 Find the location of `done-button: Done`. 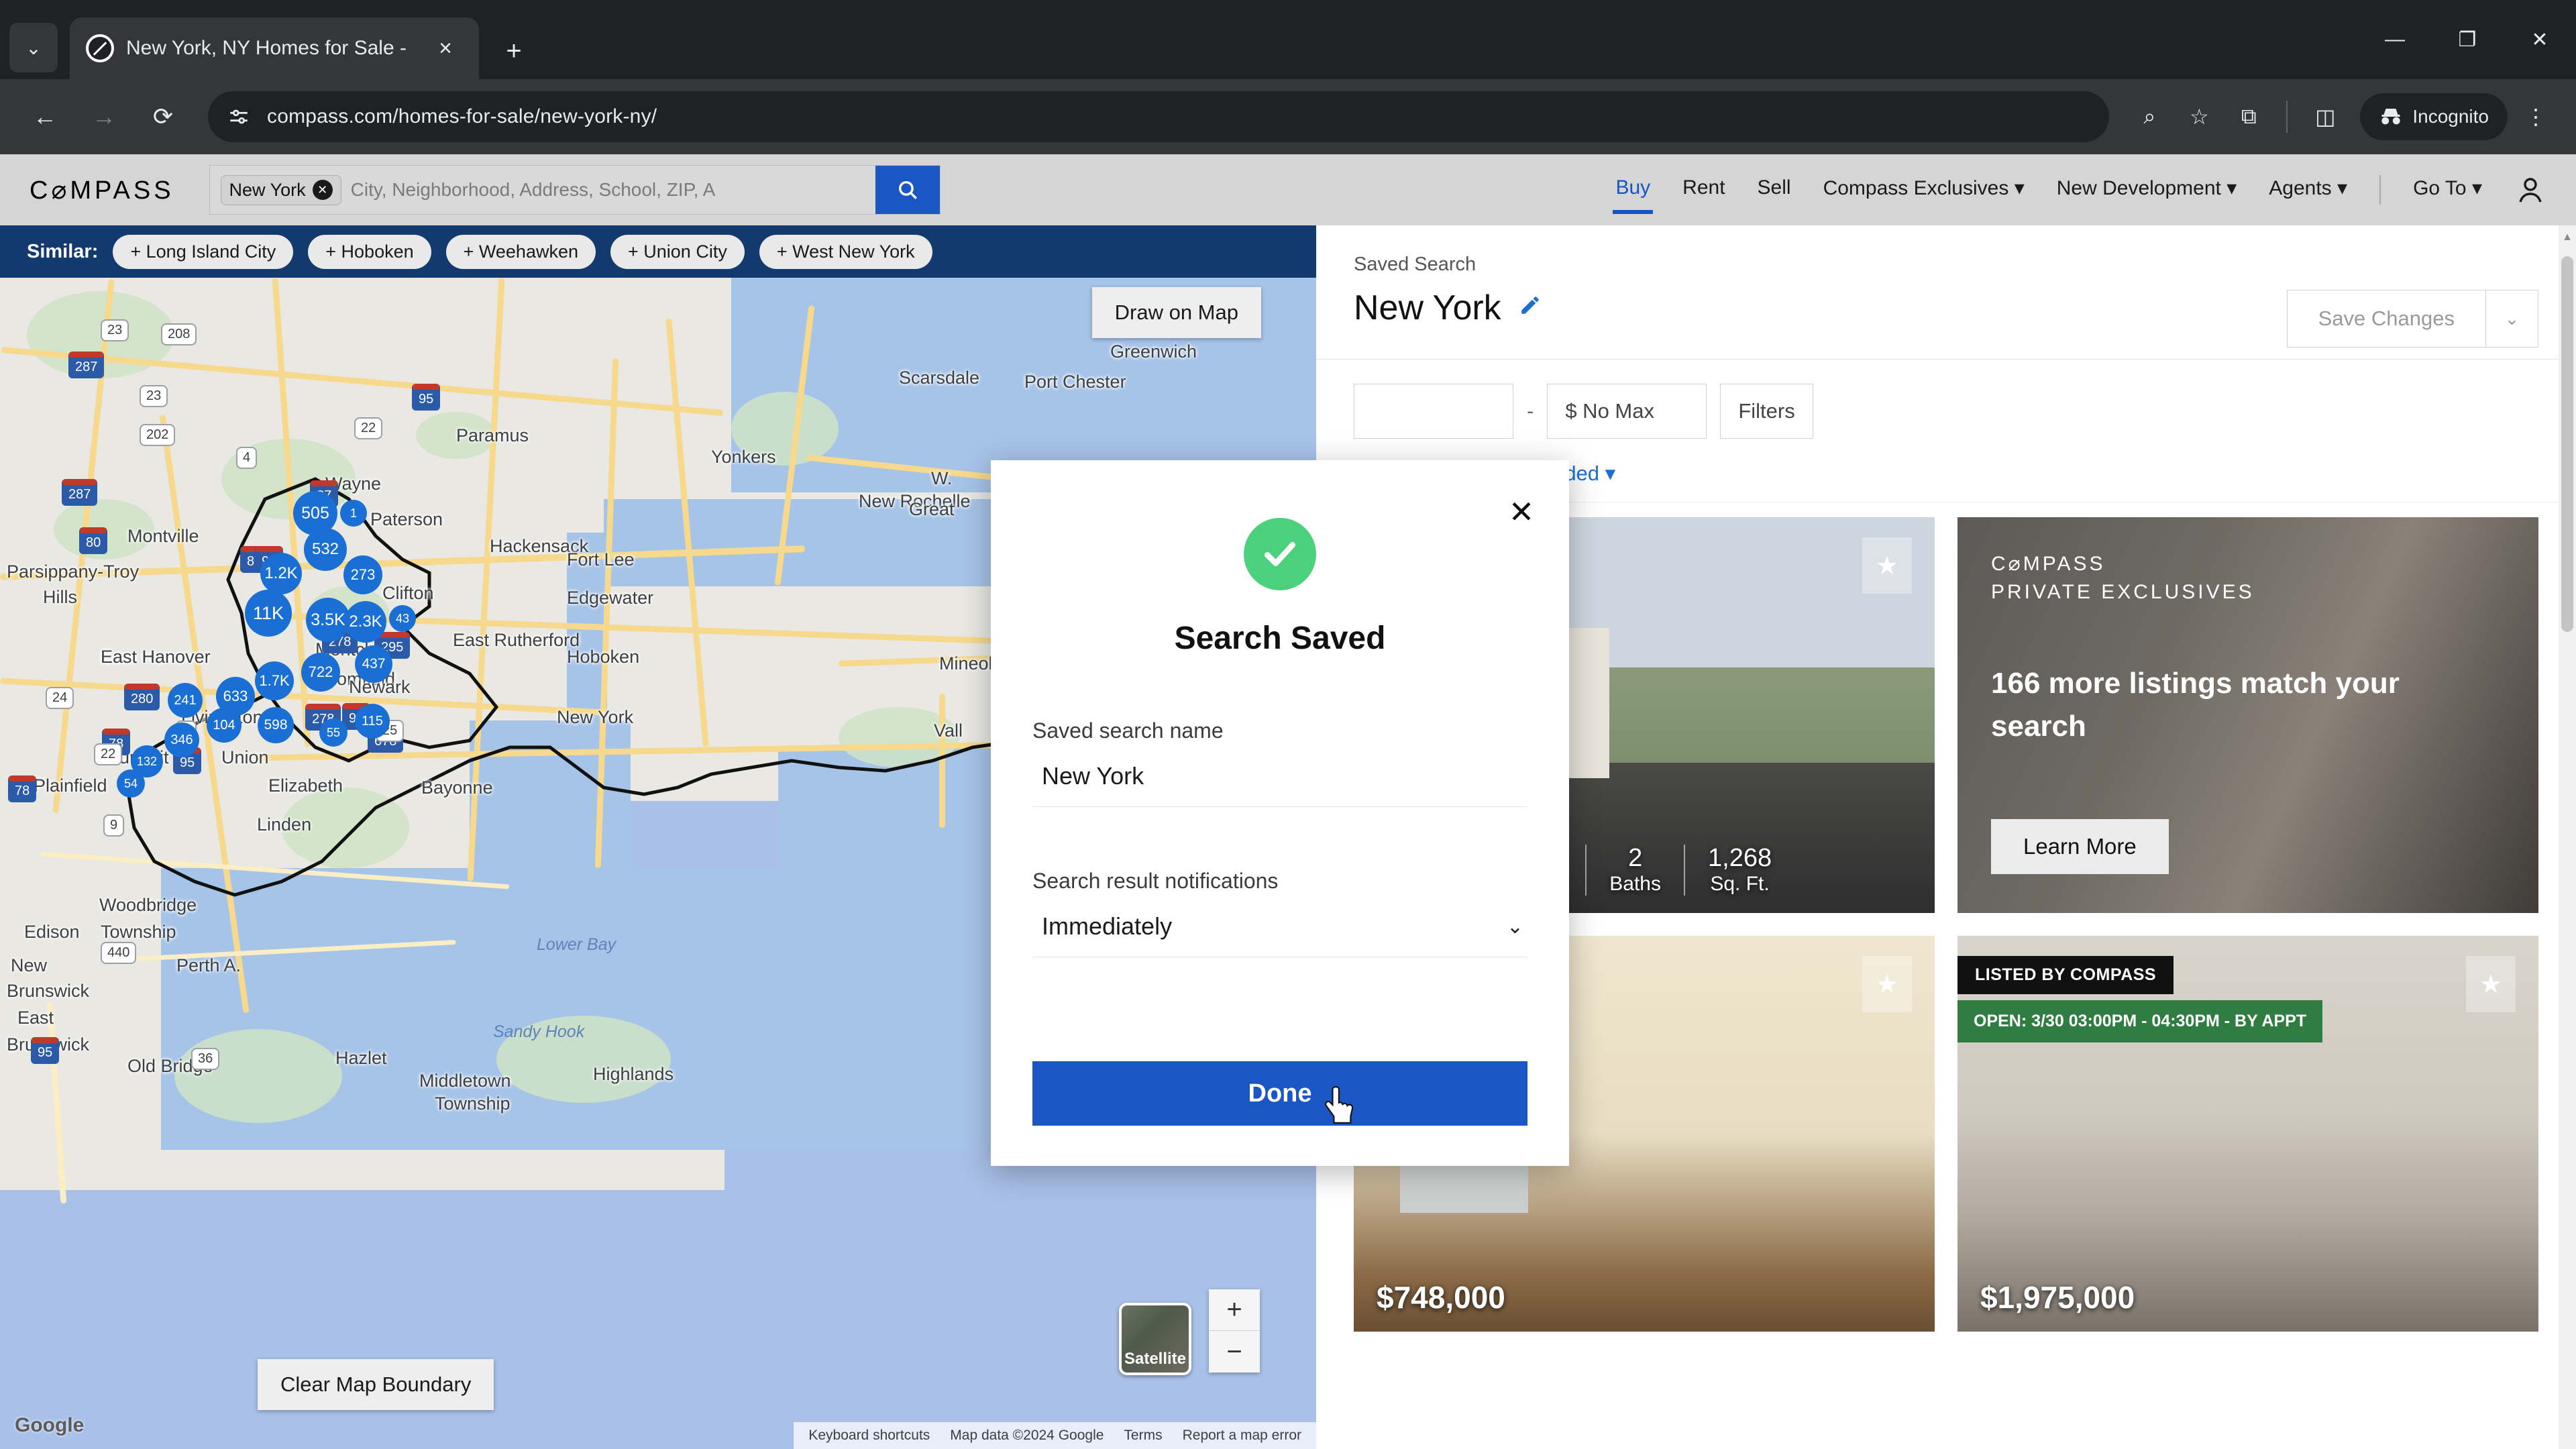

done-button: Done is located at coordinates (1279, 1093).